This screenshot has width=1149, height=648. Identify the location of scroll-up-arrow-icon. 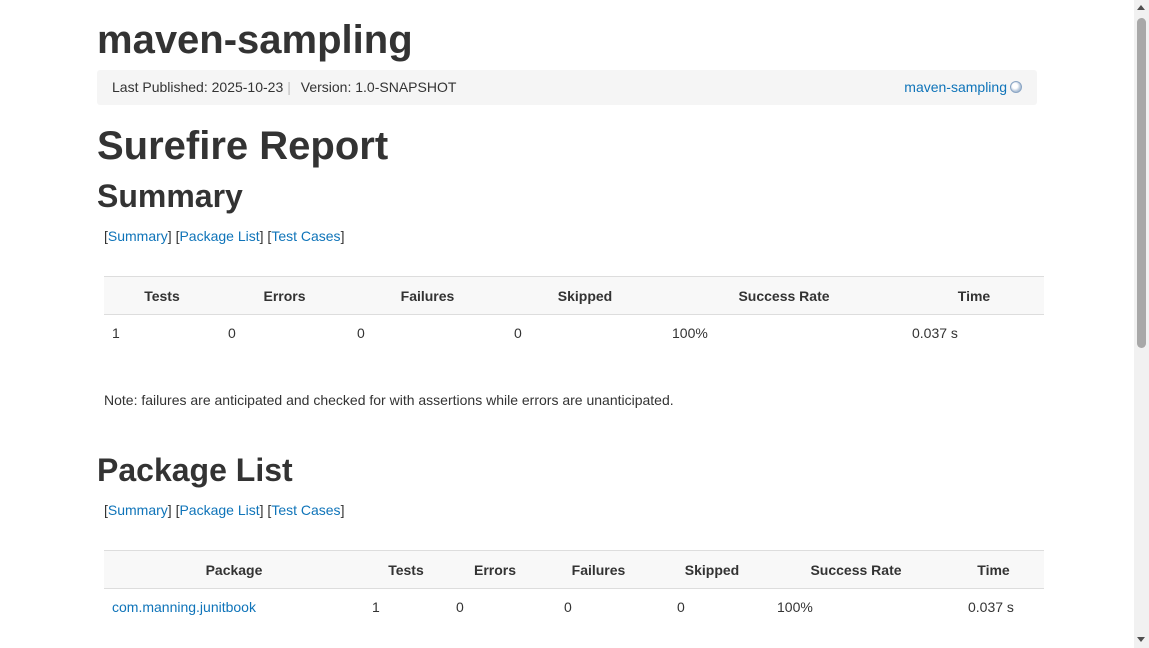
(1141, 7).